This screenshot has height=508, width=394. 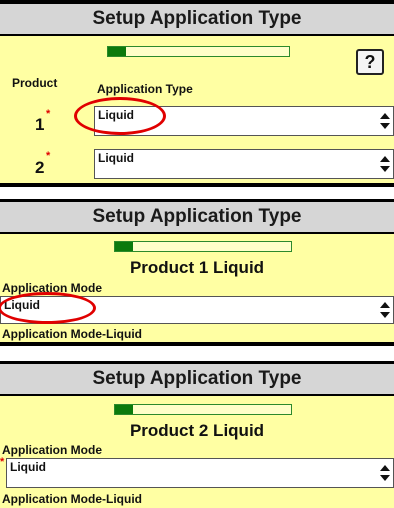 I want to click on help-button: ?, so click(x=370, y=62).